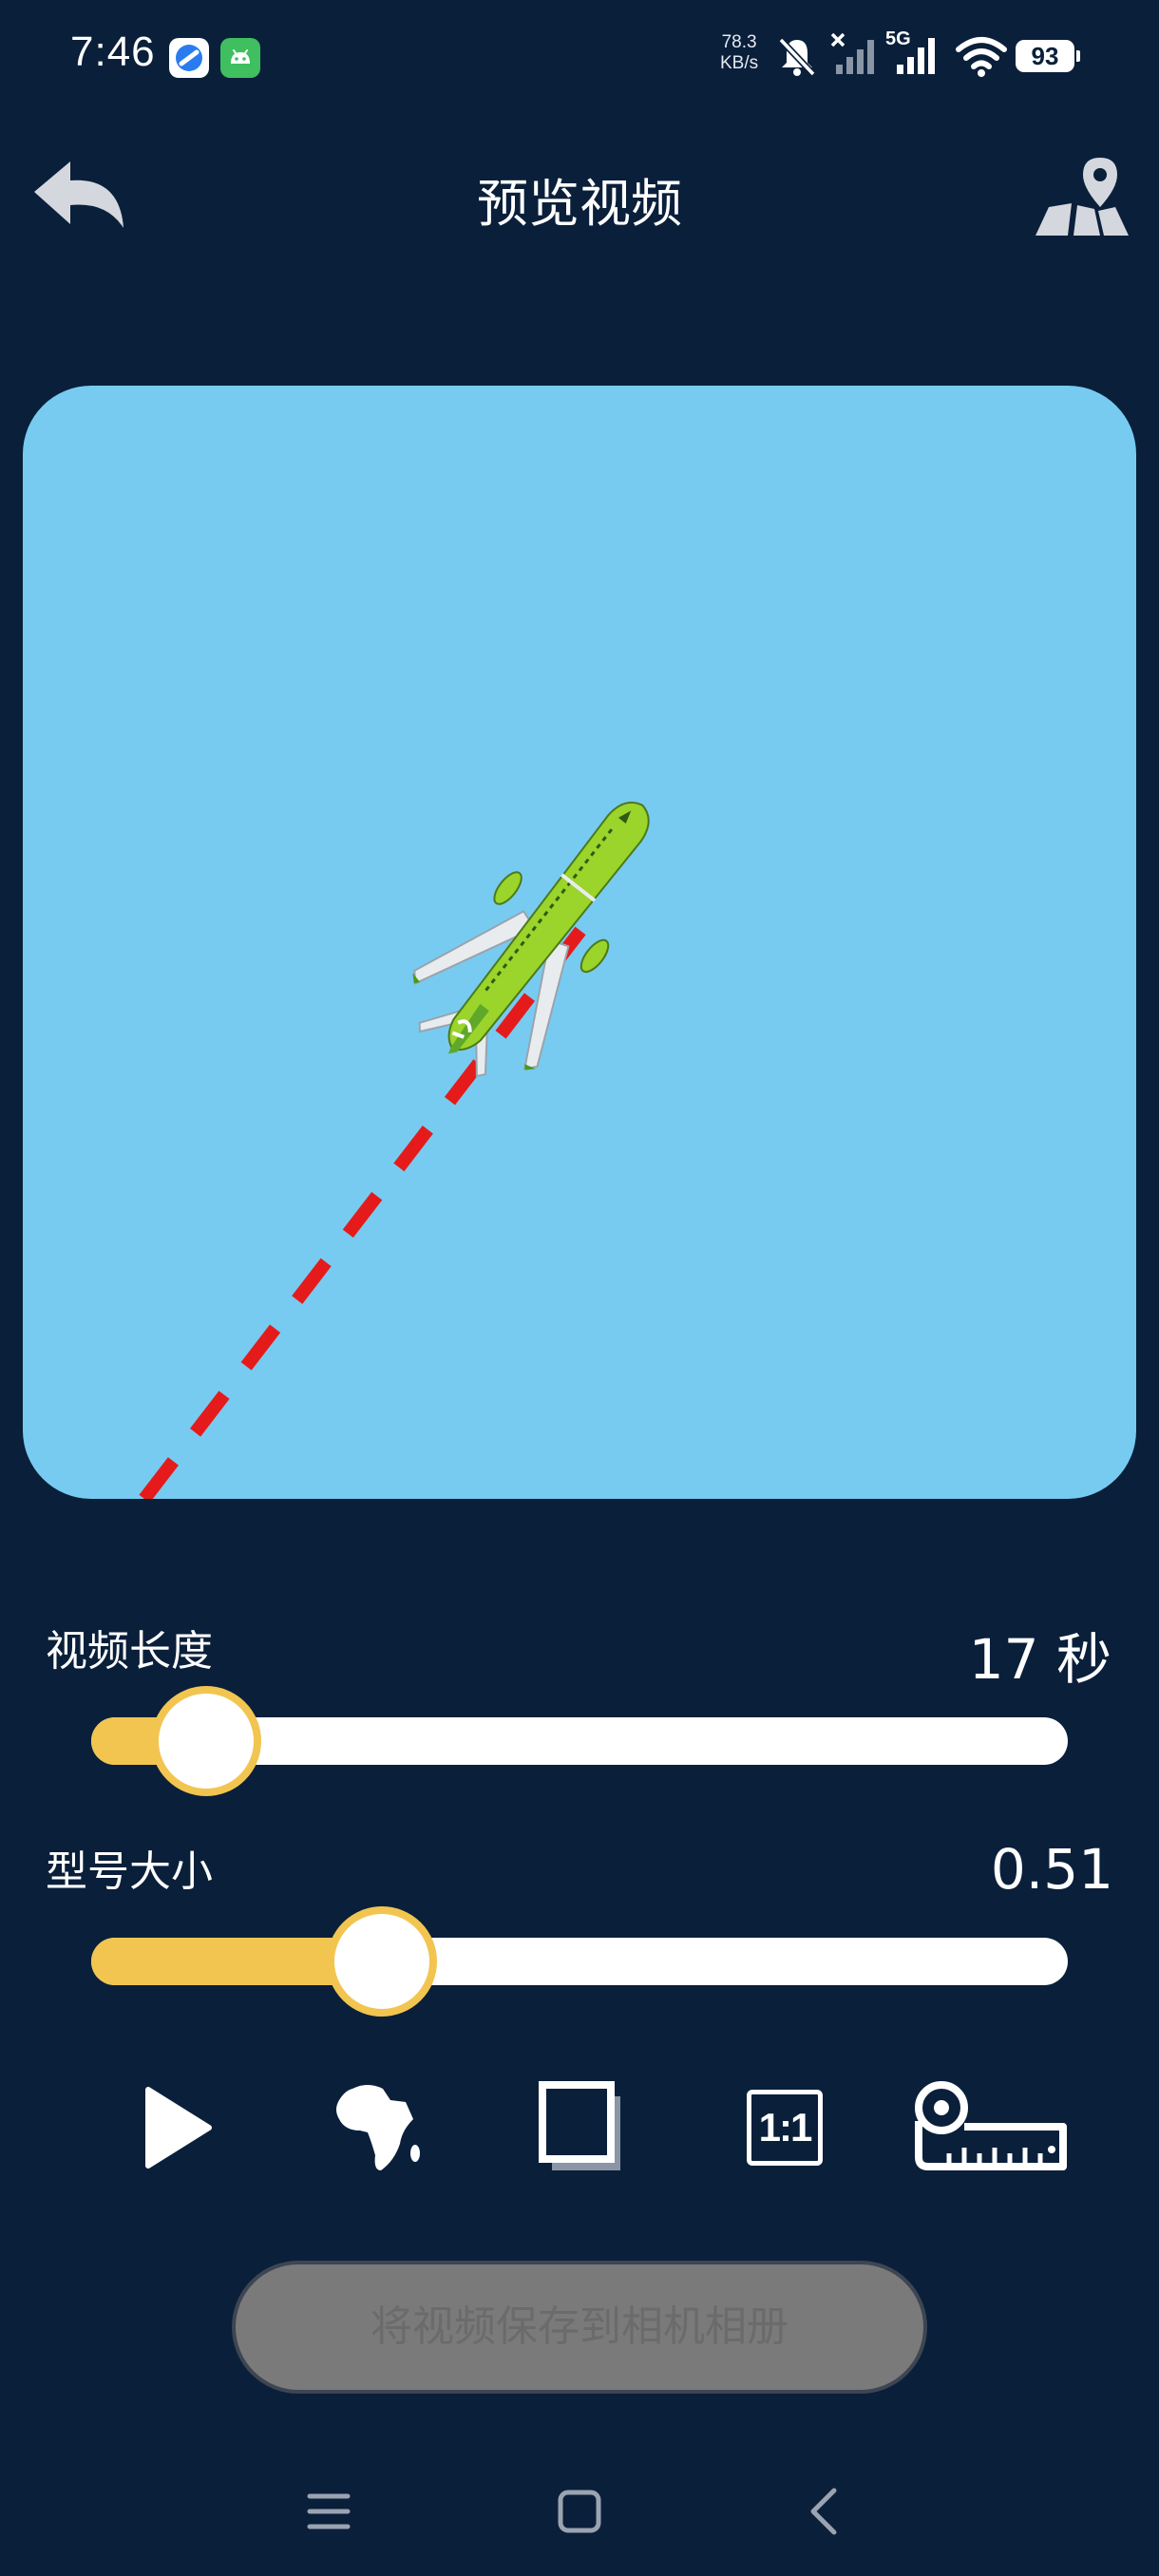  Describe the element at coordinates (364, 1210) in the screenshot. I see `flight-path-line` at that location.